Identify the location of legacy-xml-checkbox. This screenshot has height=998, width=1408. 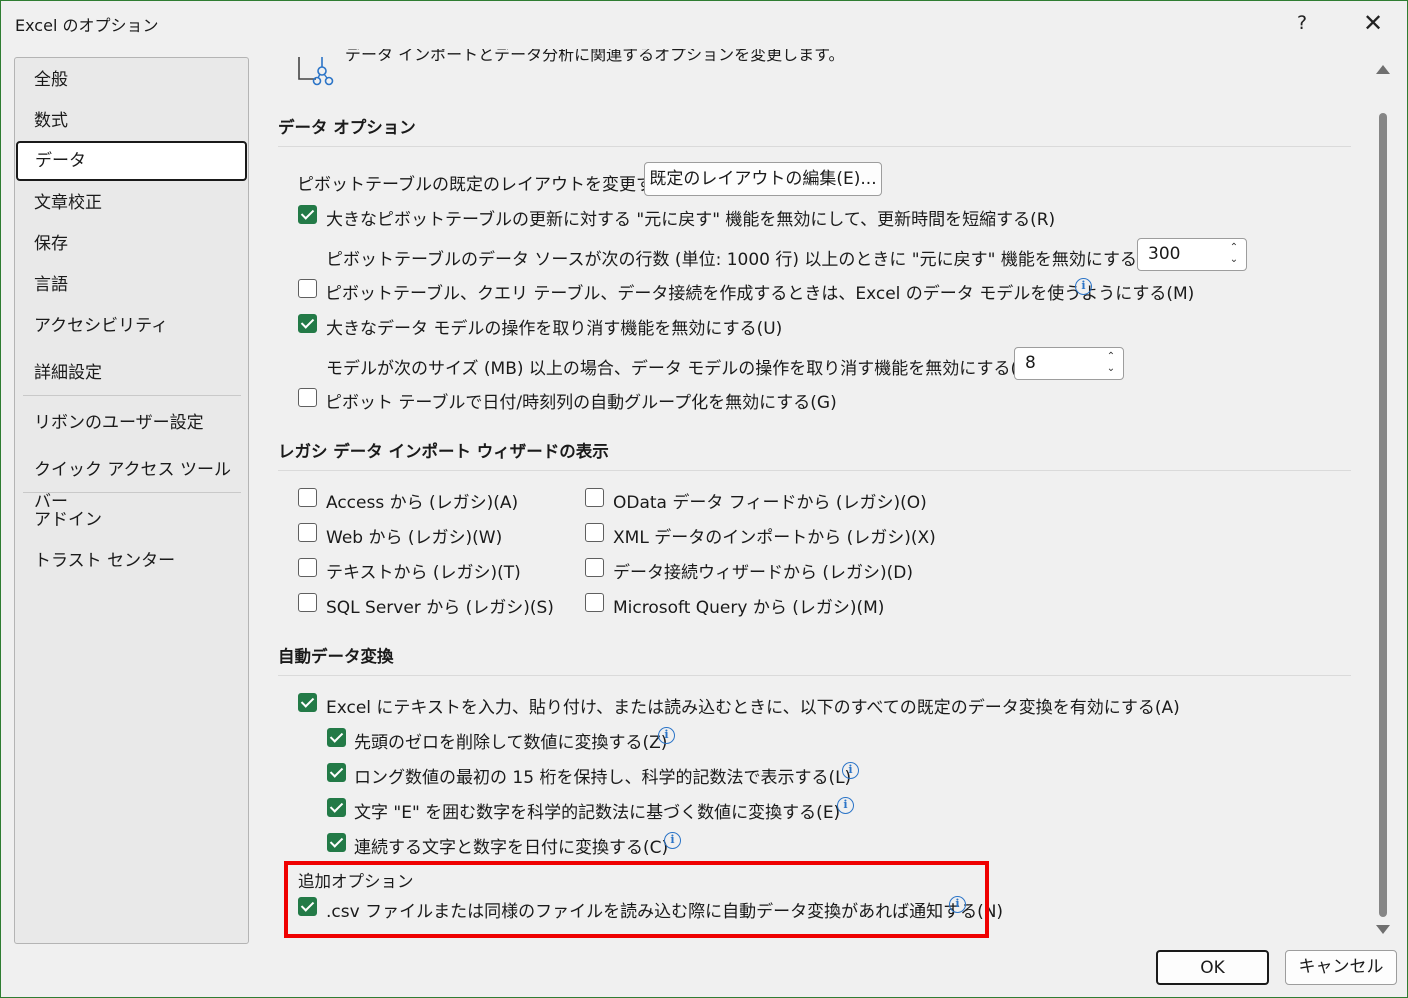
(594, 532).